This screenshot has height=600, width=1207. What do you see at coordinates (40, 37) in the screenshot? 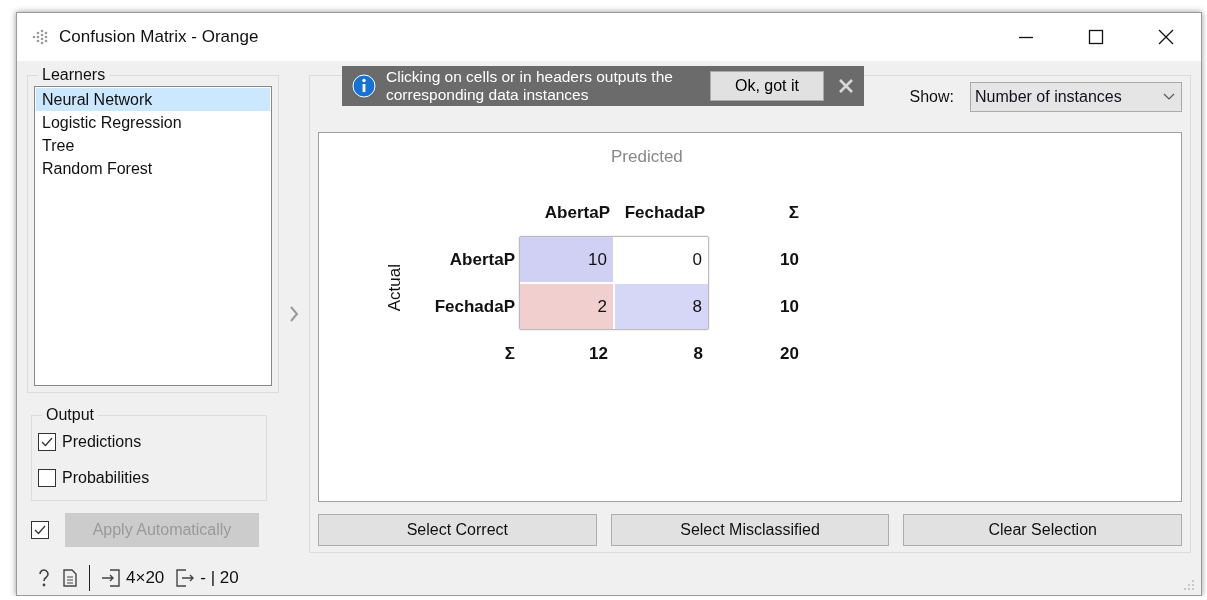
I see `app-icon` at bounding box center [40, 37].